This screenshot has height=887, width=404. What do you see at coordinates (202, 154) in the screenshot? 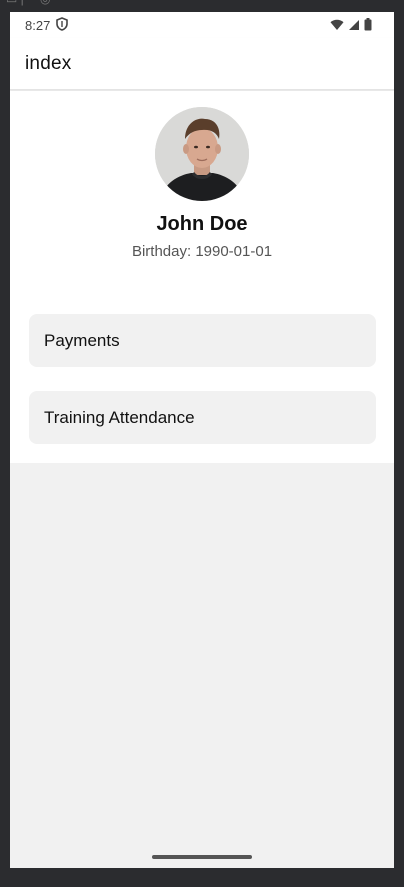
I see `avatar` at bounding box center [202, 154].